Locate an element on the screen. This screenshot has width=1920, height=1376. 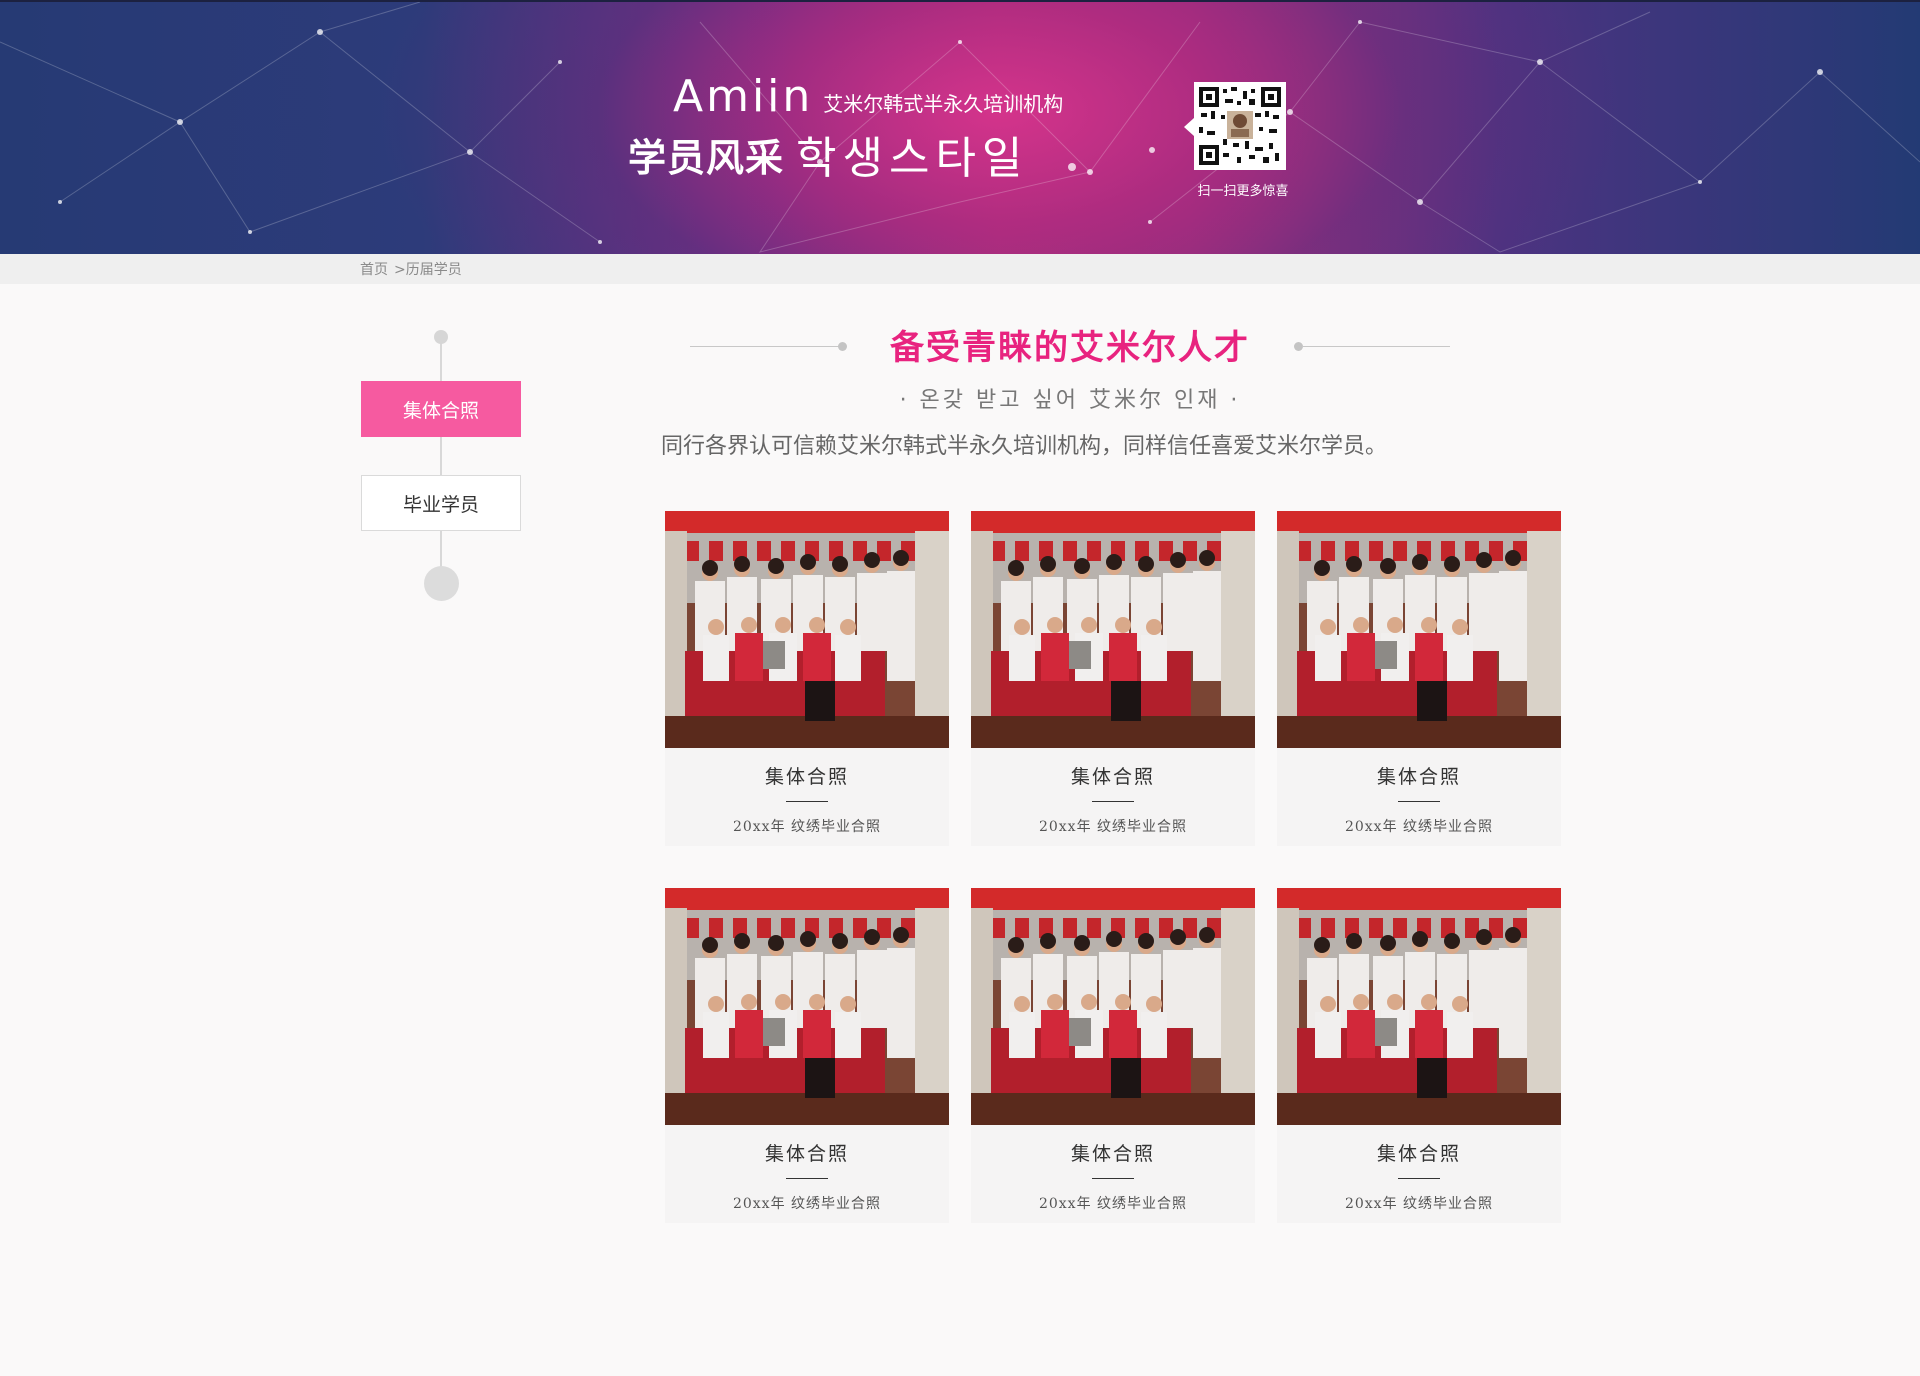
side-nav-top-dot is located at coordinates (441, 337).